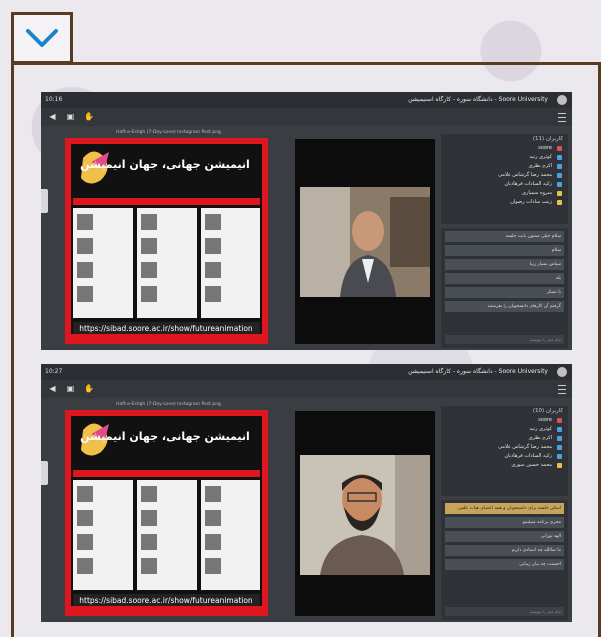 The width and height of the screenshot is (601, 637). What do you see at coordinates (531, 465) in the screenshot?
I see `participant-name: محمد حسین سوری` at bounding box center [531, 465].